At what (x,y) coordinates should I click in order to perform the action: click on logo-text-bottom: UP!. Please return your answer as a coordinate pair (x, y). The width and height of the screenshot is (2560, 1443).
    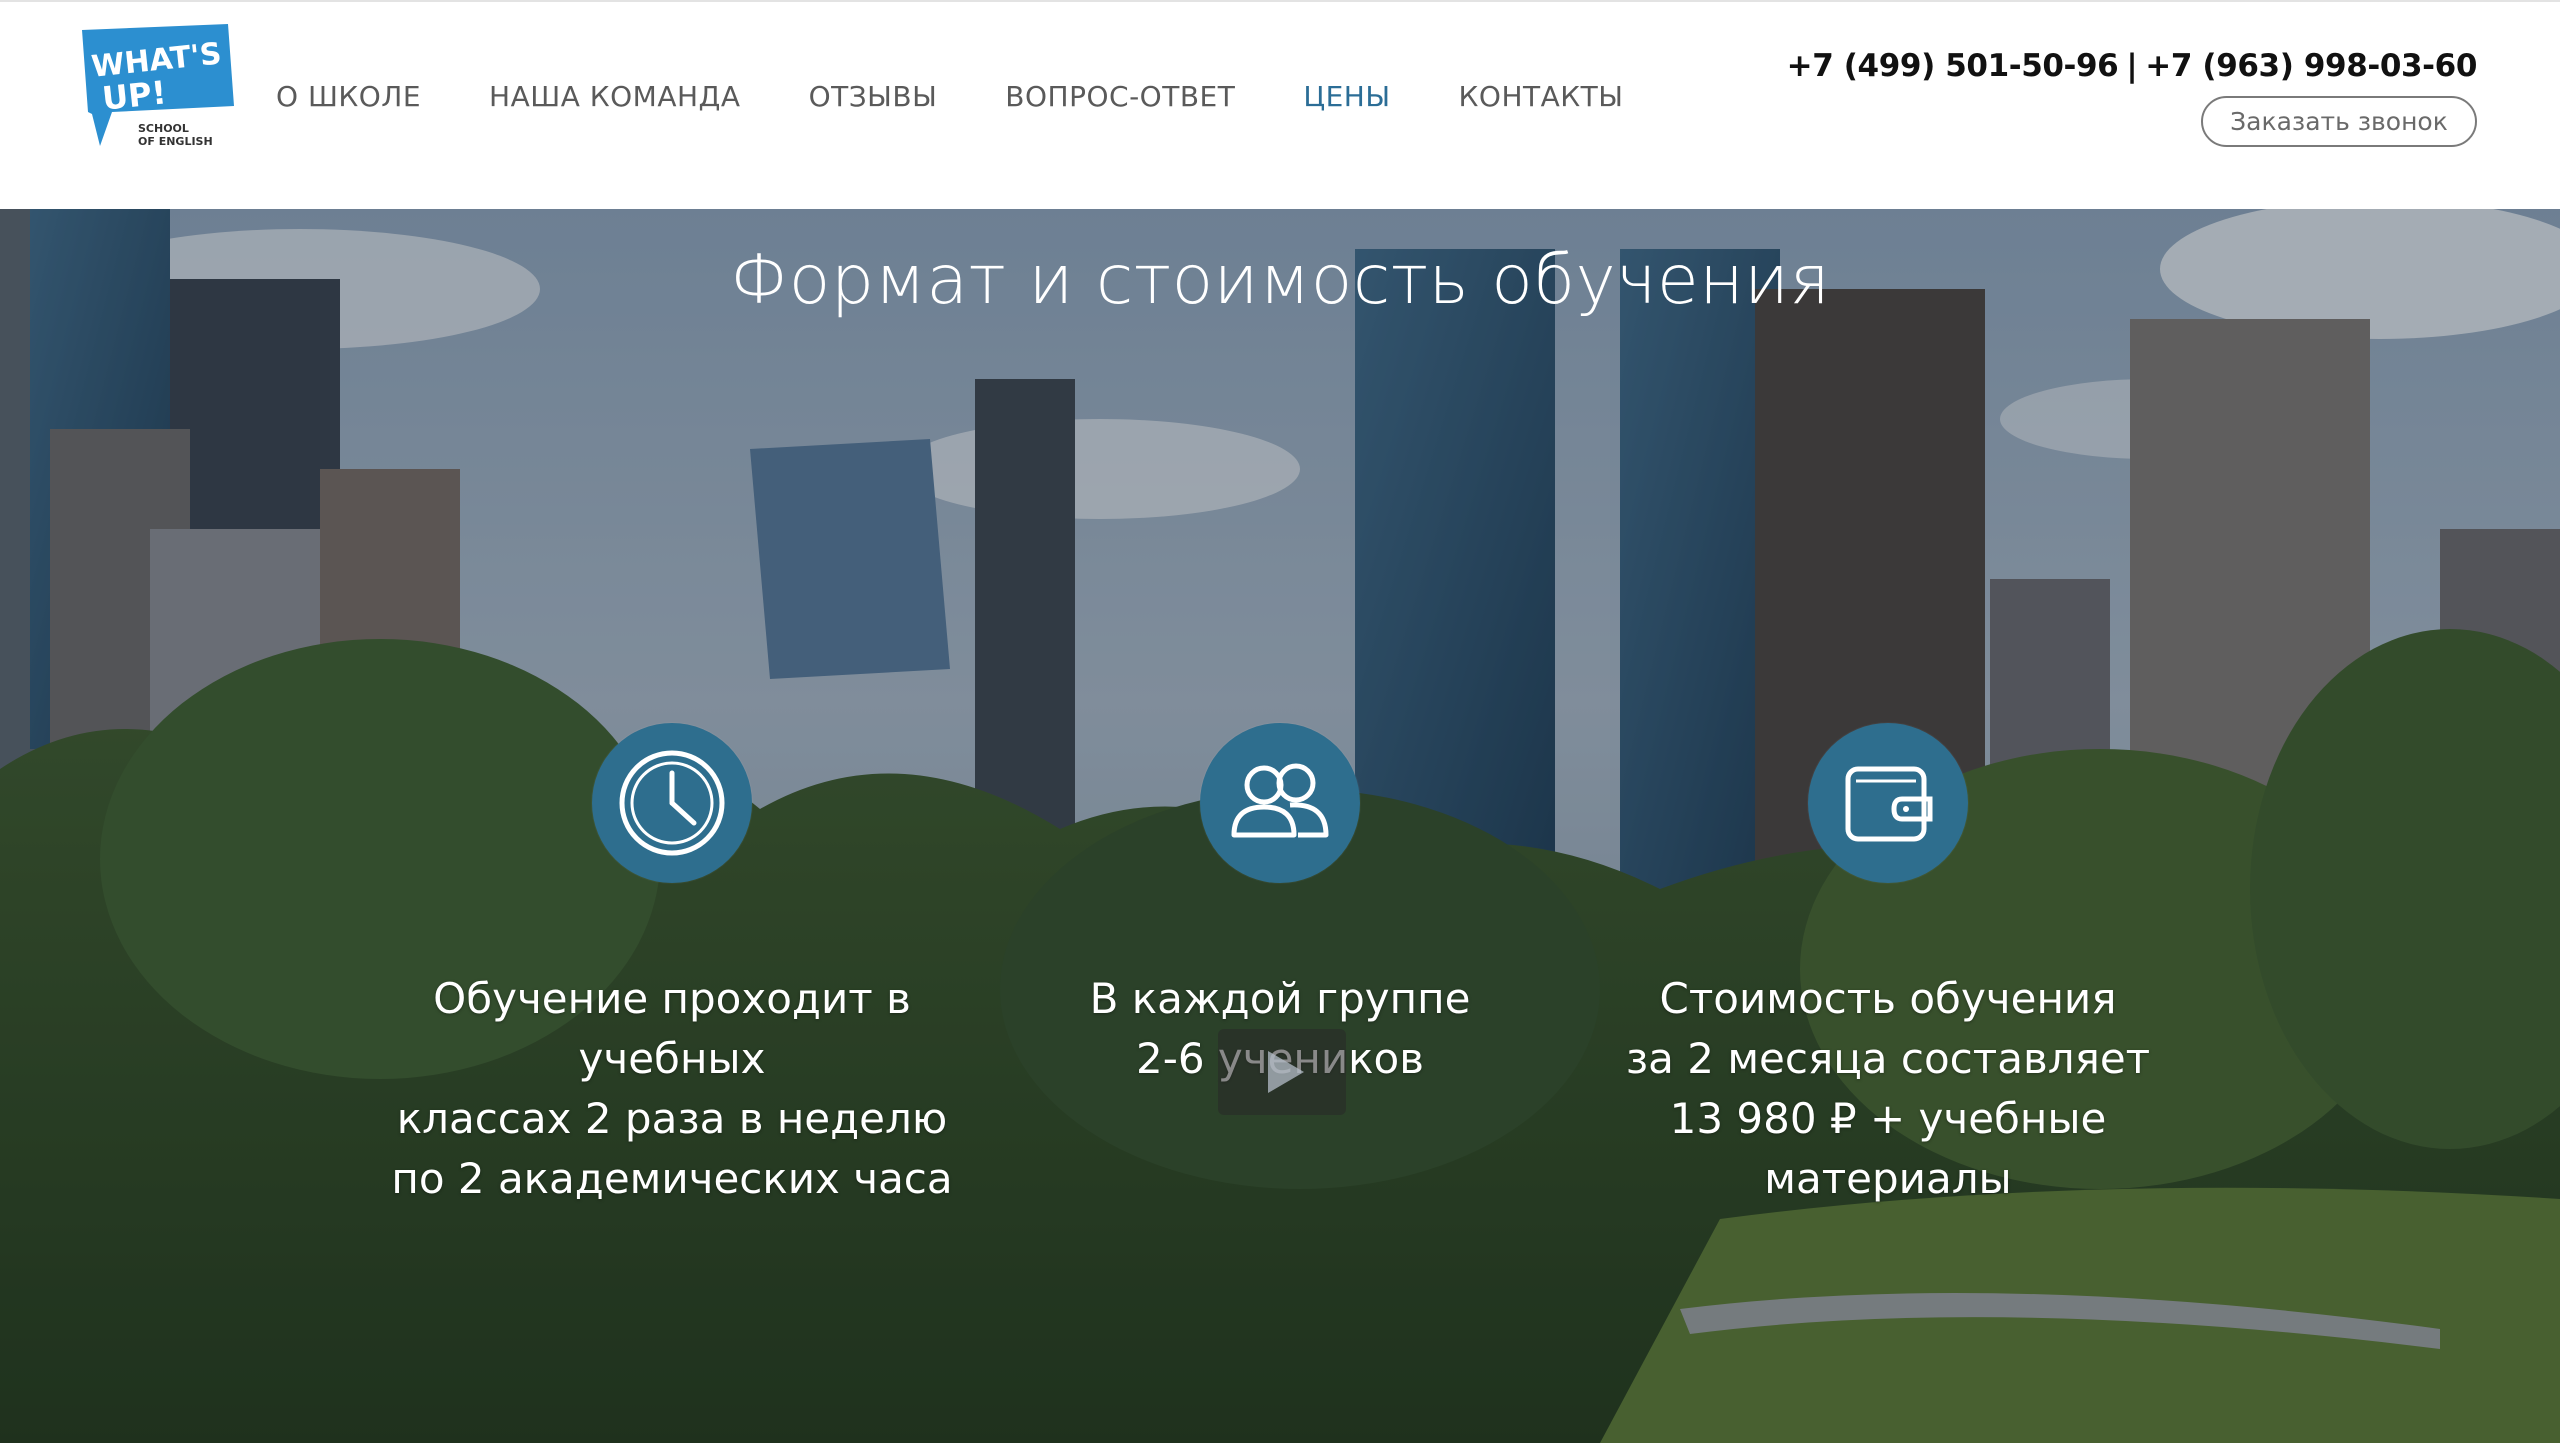
    Looking at the image, I should click on (134, 95).